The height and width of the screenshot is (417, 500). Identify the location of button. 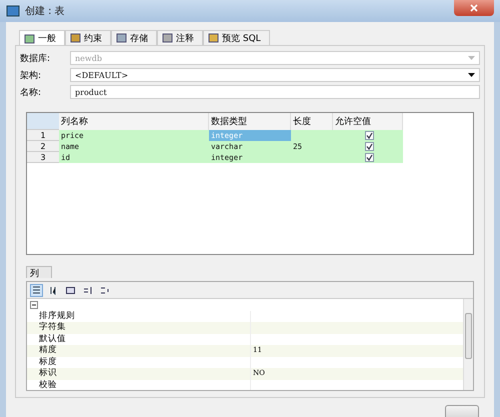
(462, 411).